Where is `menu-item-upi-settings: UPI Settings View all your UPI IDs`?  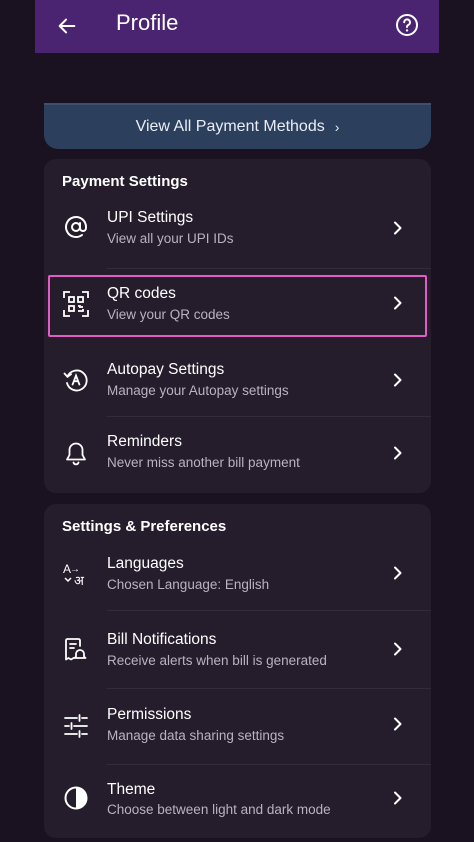 menu-item-upi-settings: UPI Settings View all your UPI IDs is located at coordinates (237, 233).